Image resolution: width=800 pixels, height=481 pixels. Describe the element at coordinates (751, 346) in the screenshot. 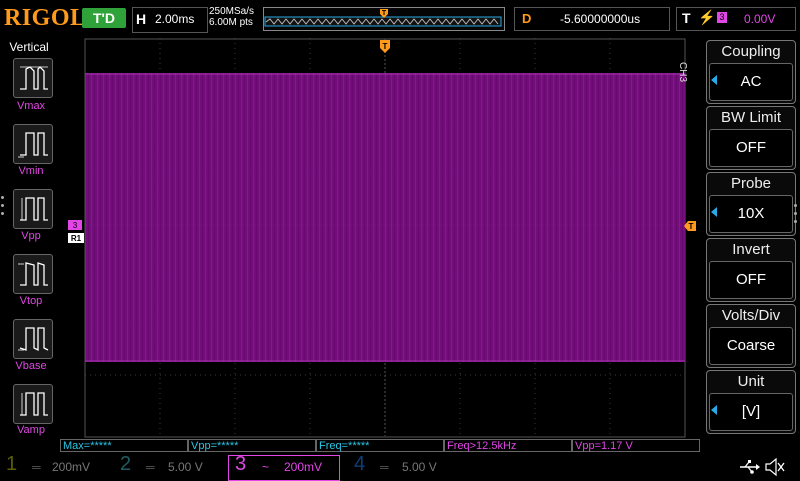

I see `volts-div-value: Coarse` at that location.